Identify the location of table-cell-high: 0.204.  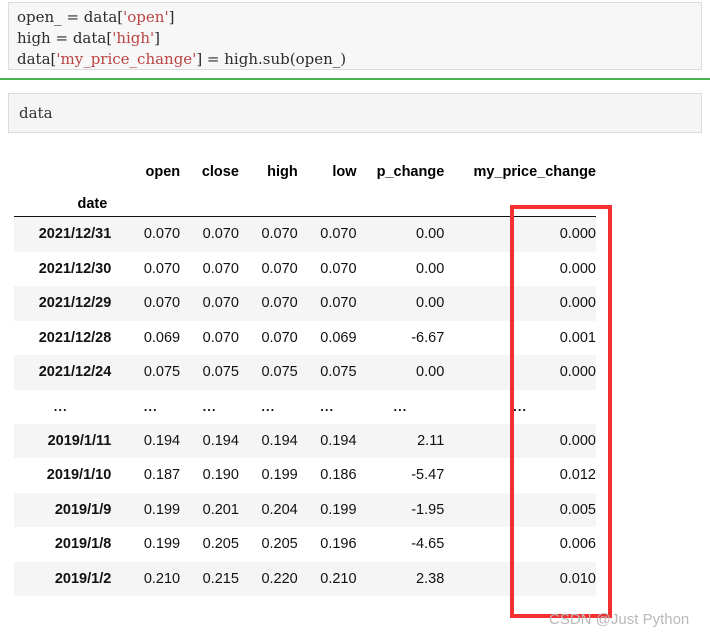
(279, 509).